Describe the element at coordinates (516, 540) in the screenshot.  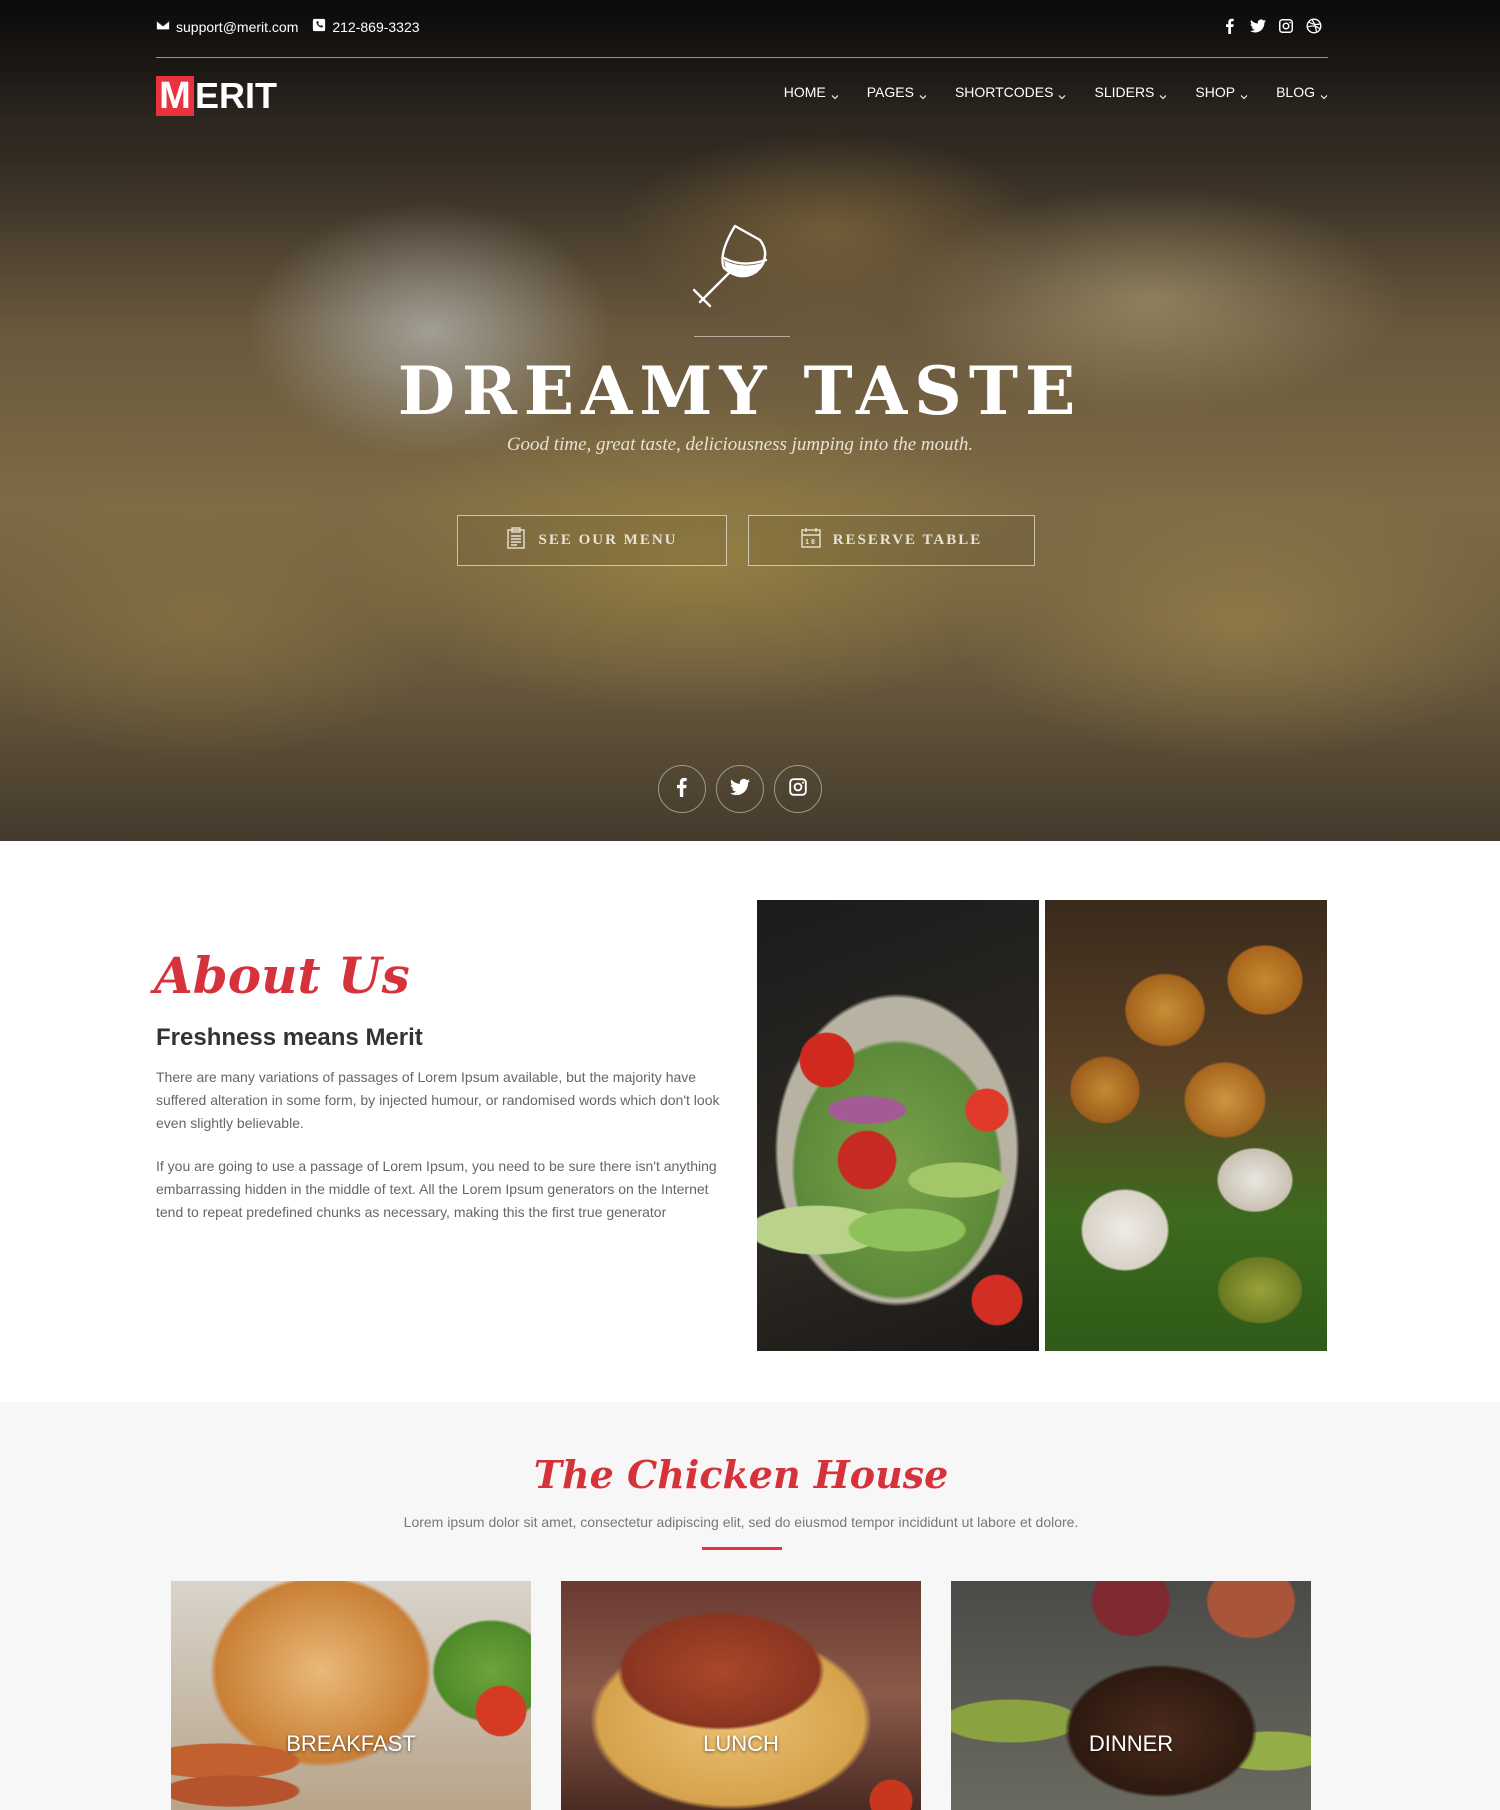
I see `clipboard-icon` at that location.